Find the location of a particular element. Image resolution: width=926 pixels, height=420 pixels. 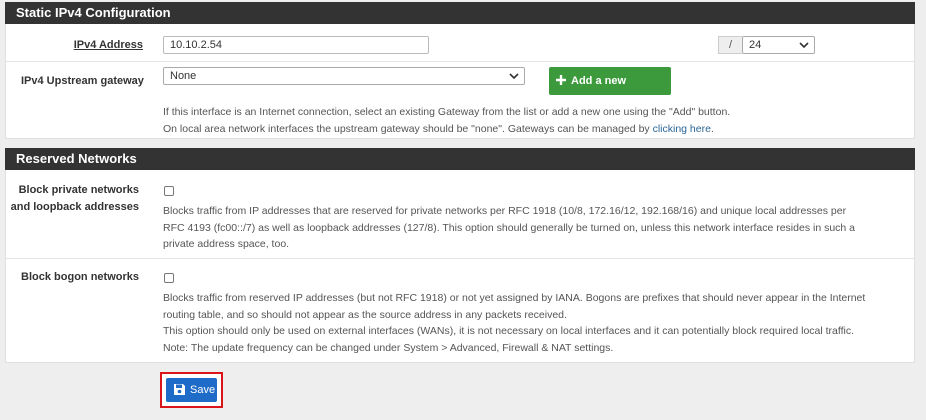

block-private-help-line-3: private address space, too. is located at coordinates (226, 244).